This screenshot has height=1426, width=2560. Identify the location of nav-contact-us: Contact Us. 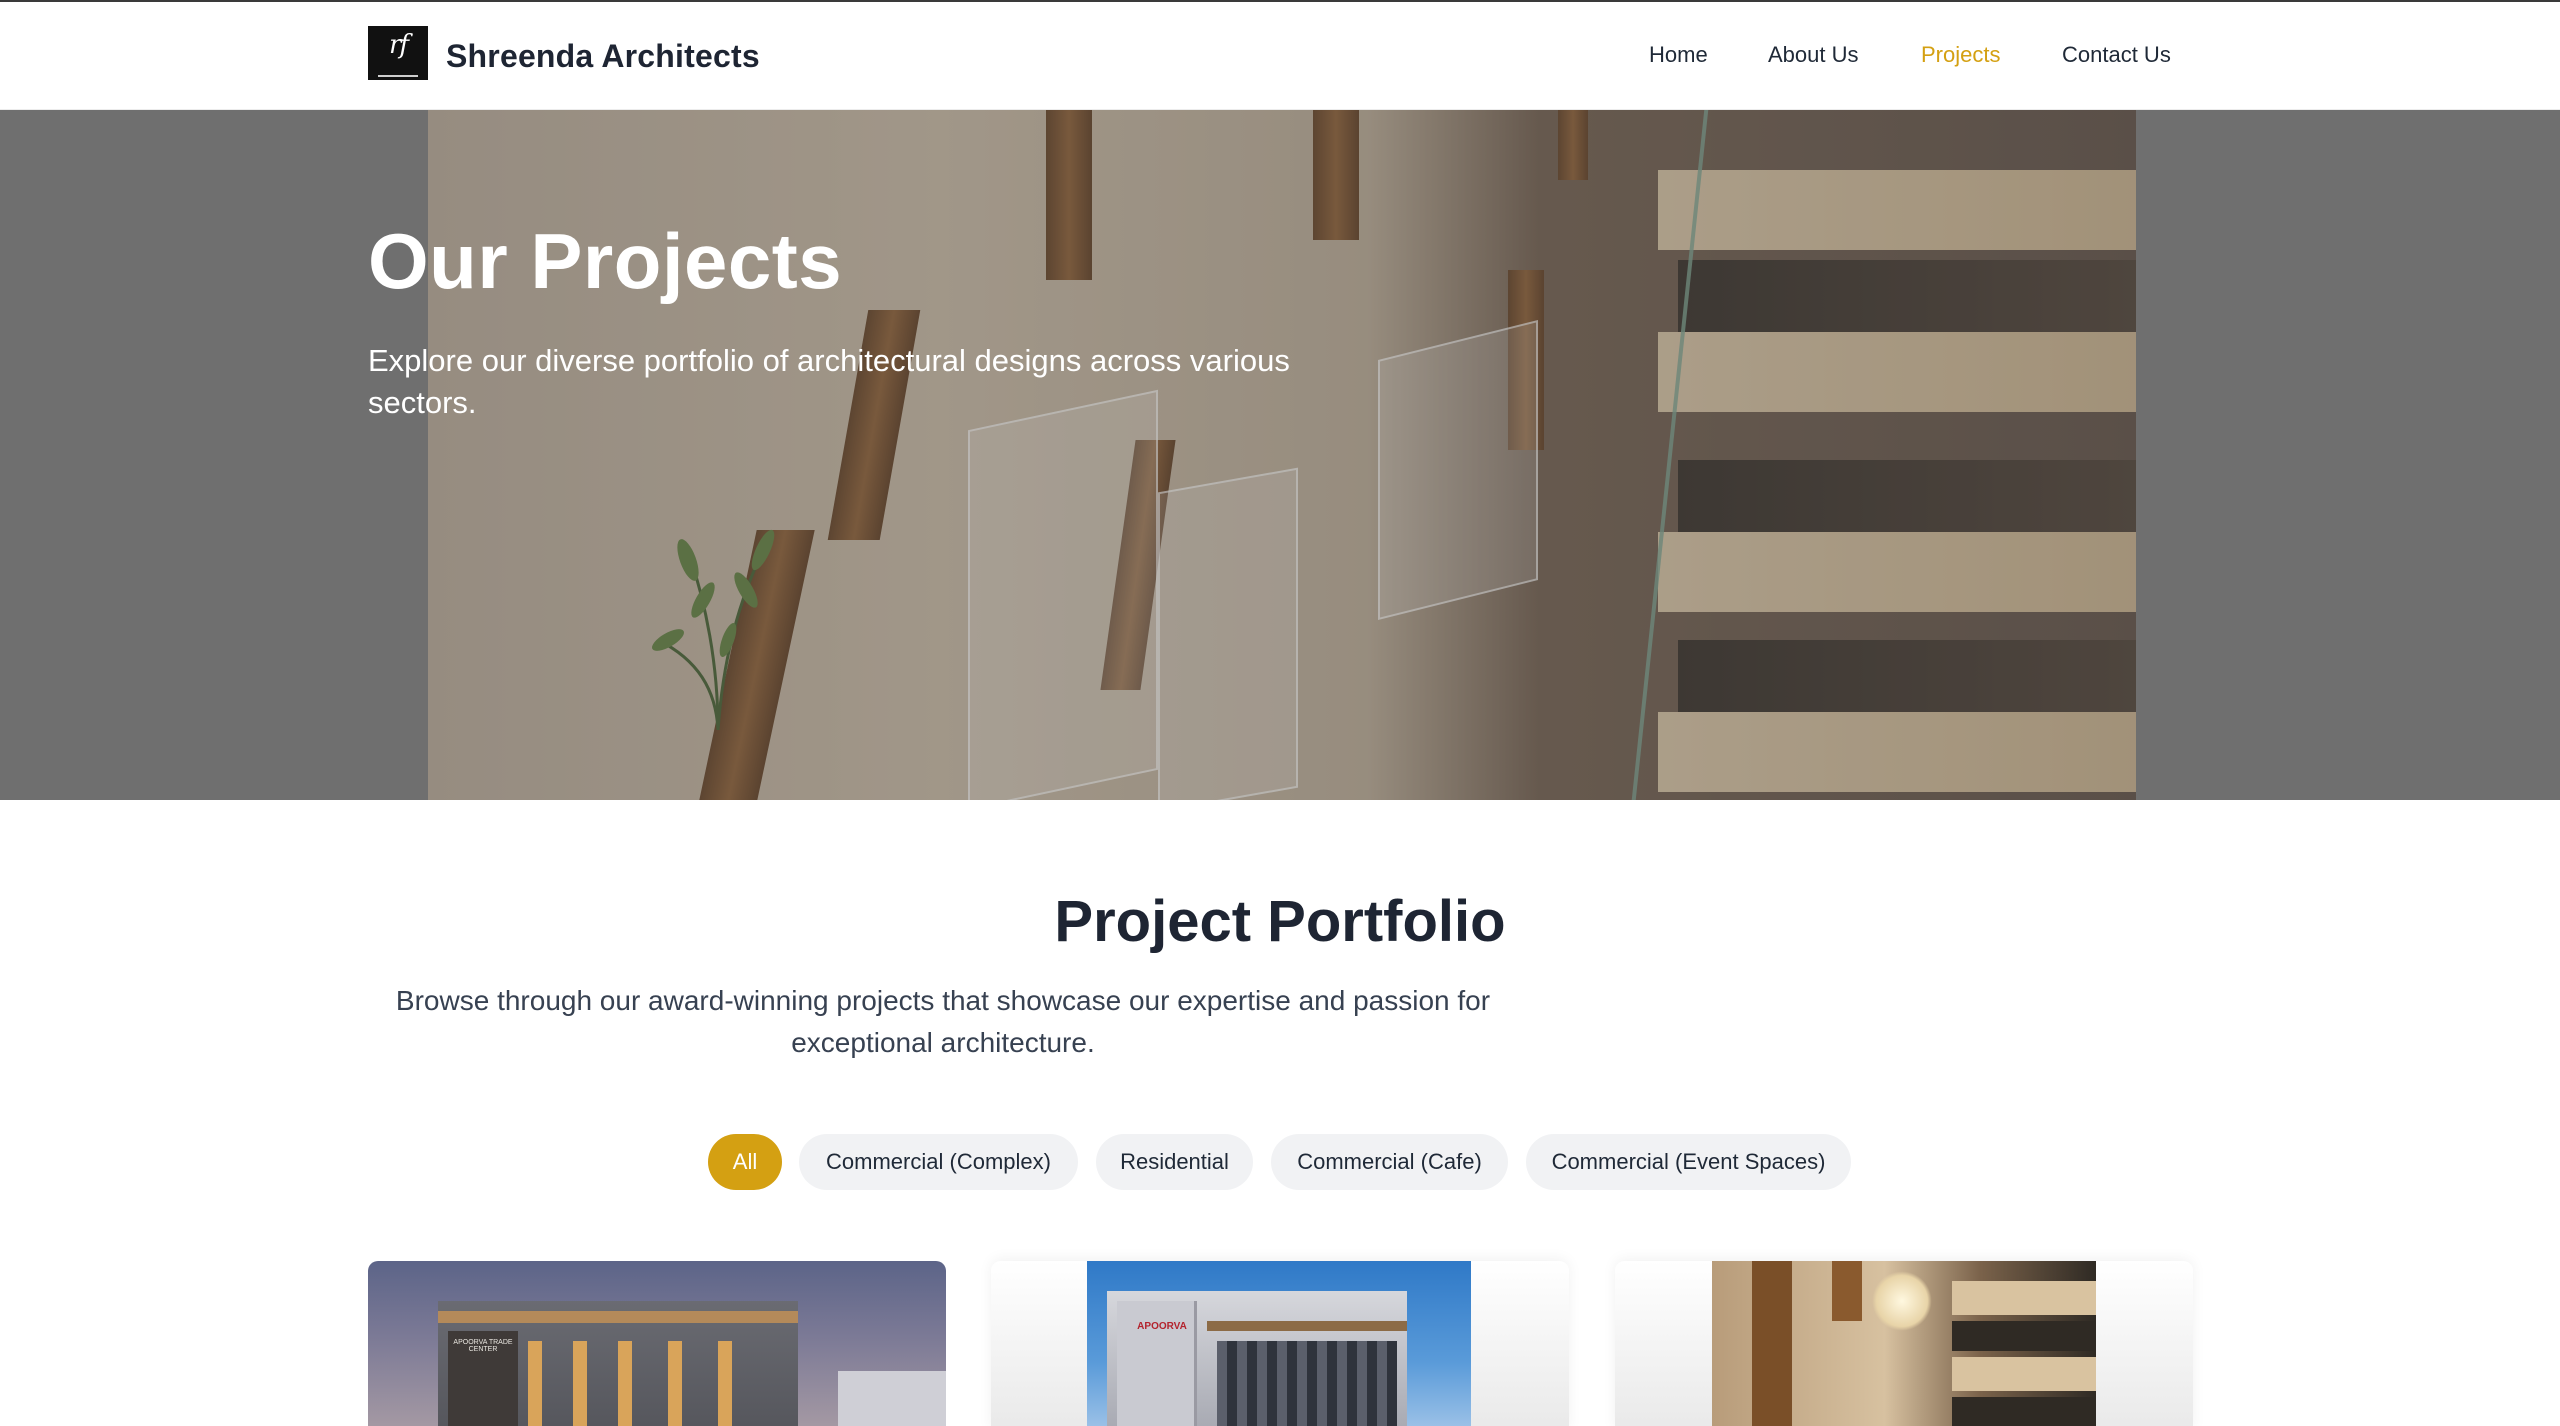
(2116, 55).